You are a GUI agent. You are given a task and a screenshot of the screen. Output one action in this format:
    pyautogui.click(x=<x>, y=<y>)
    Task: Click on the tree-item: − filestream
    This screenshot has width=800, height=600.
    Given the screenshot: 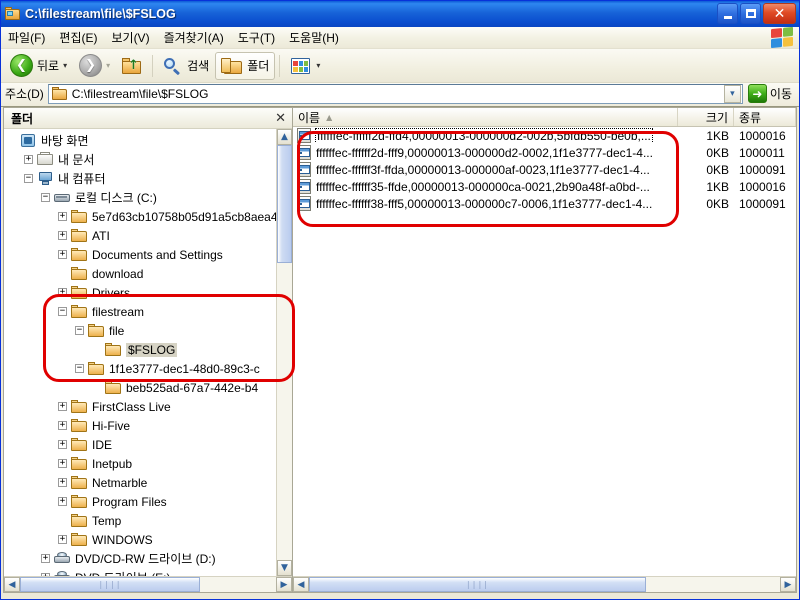 What is the action you would take?
    pyautogui.click(x=141, y=311)
    